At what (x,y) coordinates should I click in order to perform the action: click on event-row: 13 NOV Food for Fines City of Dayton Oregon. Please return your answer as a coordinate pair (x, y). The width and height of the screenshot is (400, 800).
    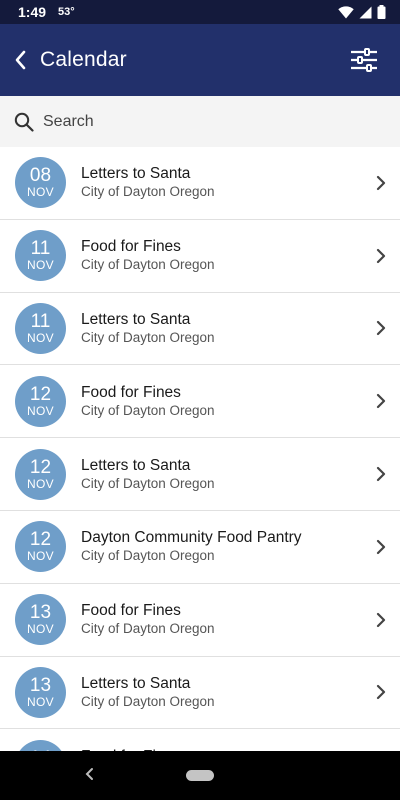
    Looking at the image, I should click on (200, 620).